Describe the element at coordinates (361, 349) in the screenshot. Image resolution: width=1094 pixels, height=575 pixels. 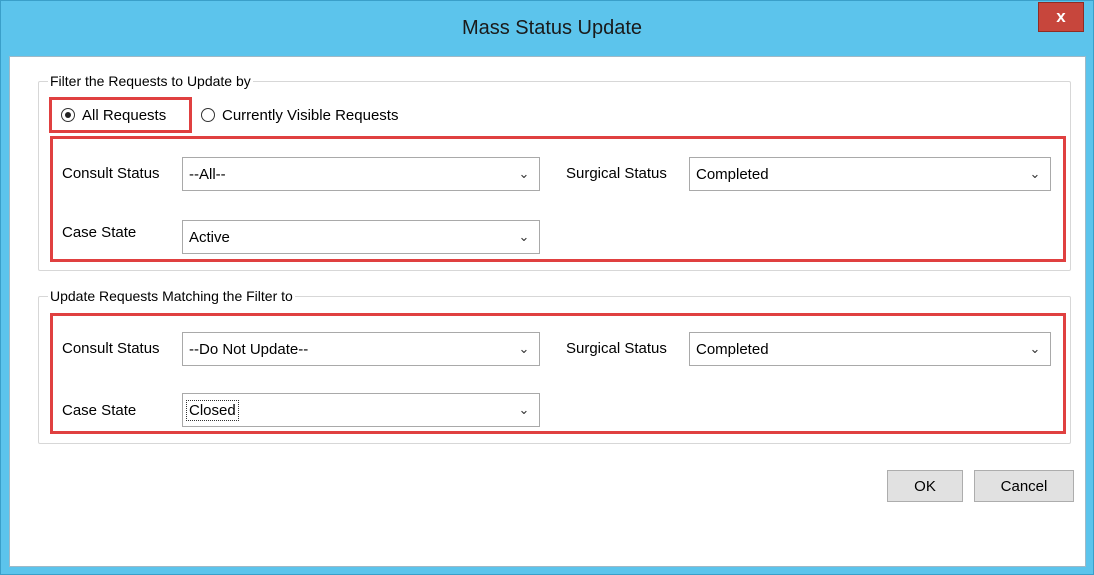
I see `update-consult-status-select: --Do Not Update-- ⌄` at that location.